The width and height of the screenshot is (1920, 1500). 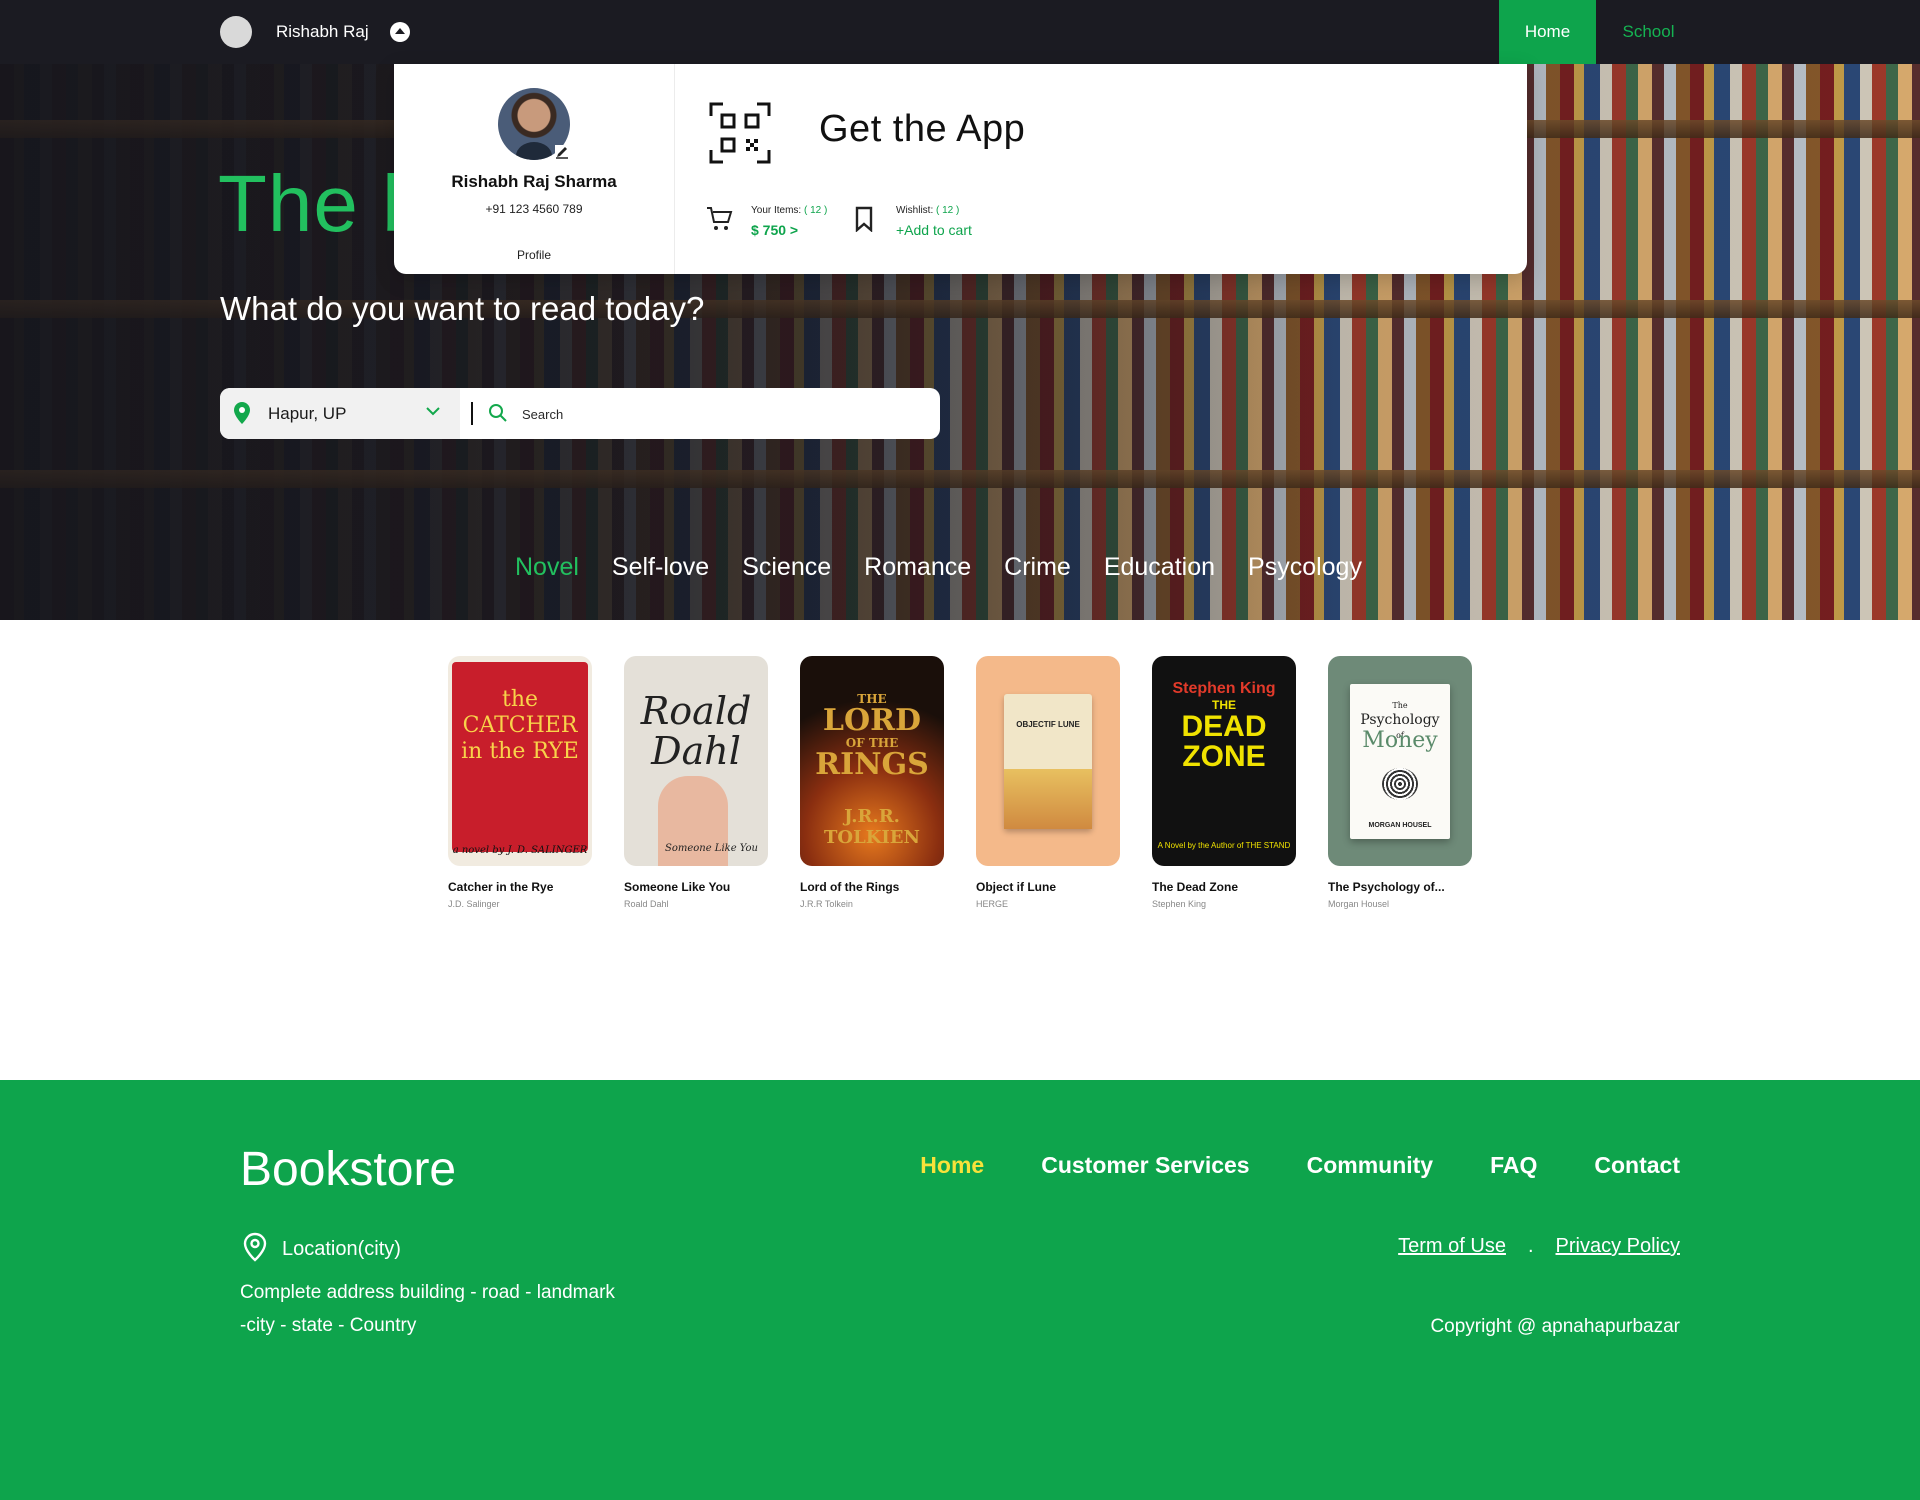 I want to click on footer-nav-home: Home, so click(x=952, y=1165).